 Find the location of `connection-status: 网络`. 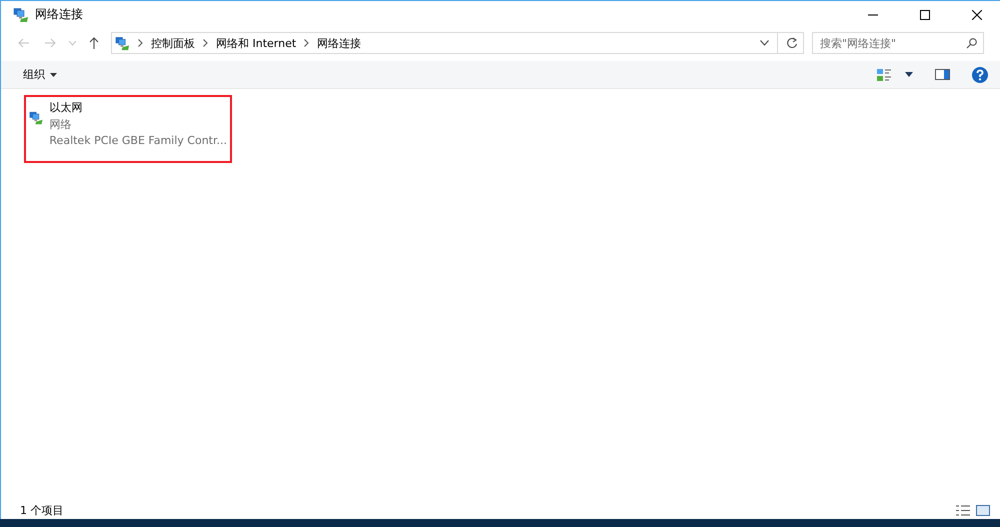

connection-status: 网络 is located at coordinates (60, 124).